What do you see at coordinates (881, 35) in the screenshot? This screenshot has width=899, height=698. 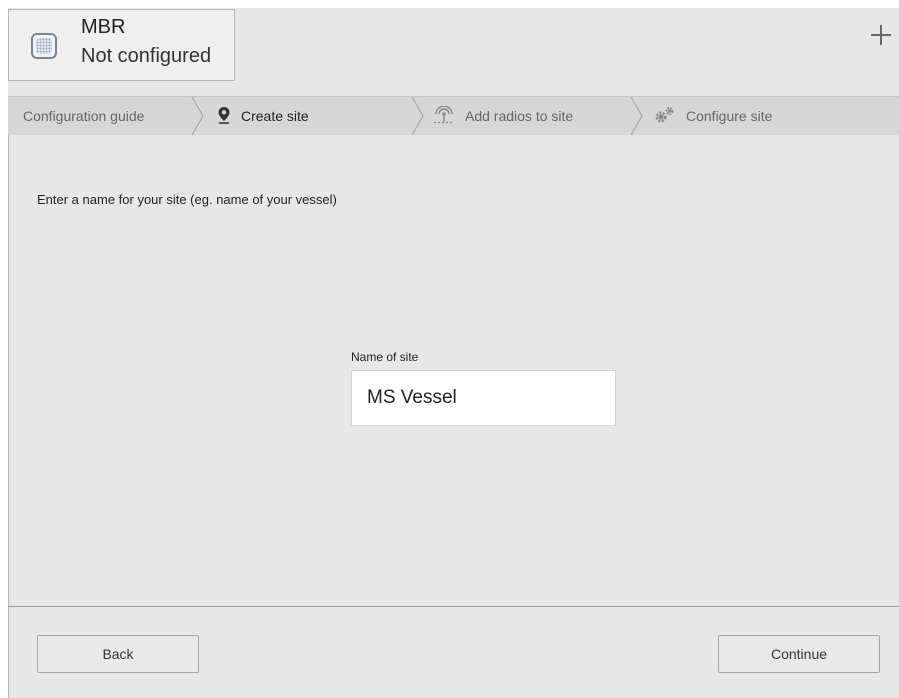 I see `add-device-button` at bounding box center [881, 35].